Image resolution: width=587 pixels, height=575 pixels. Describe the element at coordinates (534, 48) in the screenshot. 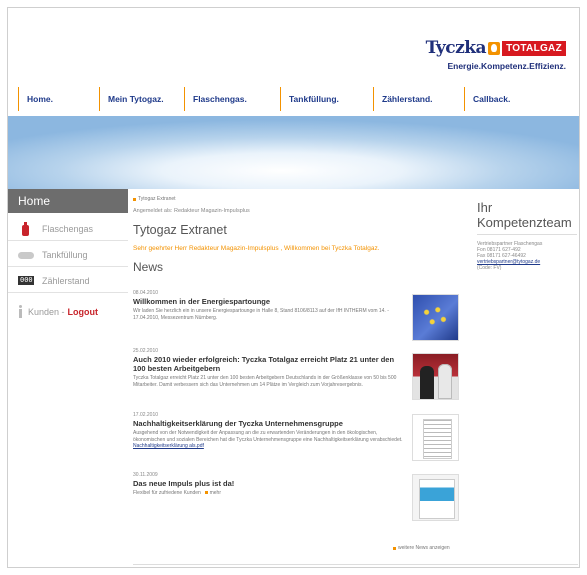

I see `logo-badge: TOTALGAZ` at that location.